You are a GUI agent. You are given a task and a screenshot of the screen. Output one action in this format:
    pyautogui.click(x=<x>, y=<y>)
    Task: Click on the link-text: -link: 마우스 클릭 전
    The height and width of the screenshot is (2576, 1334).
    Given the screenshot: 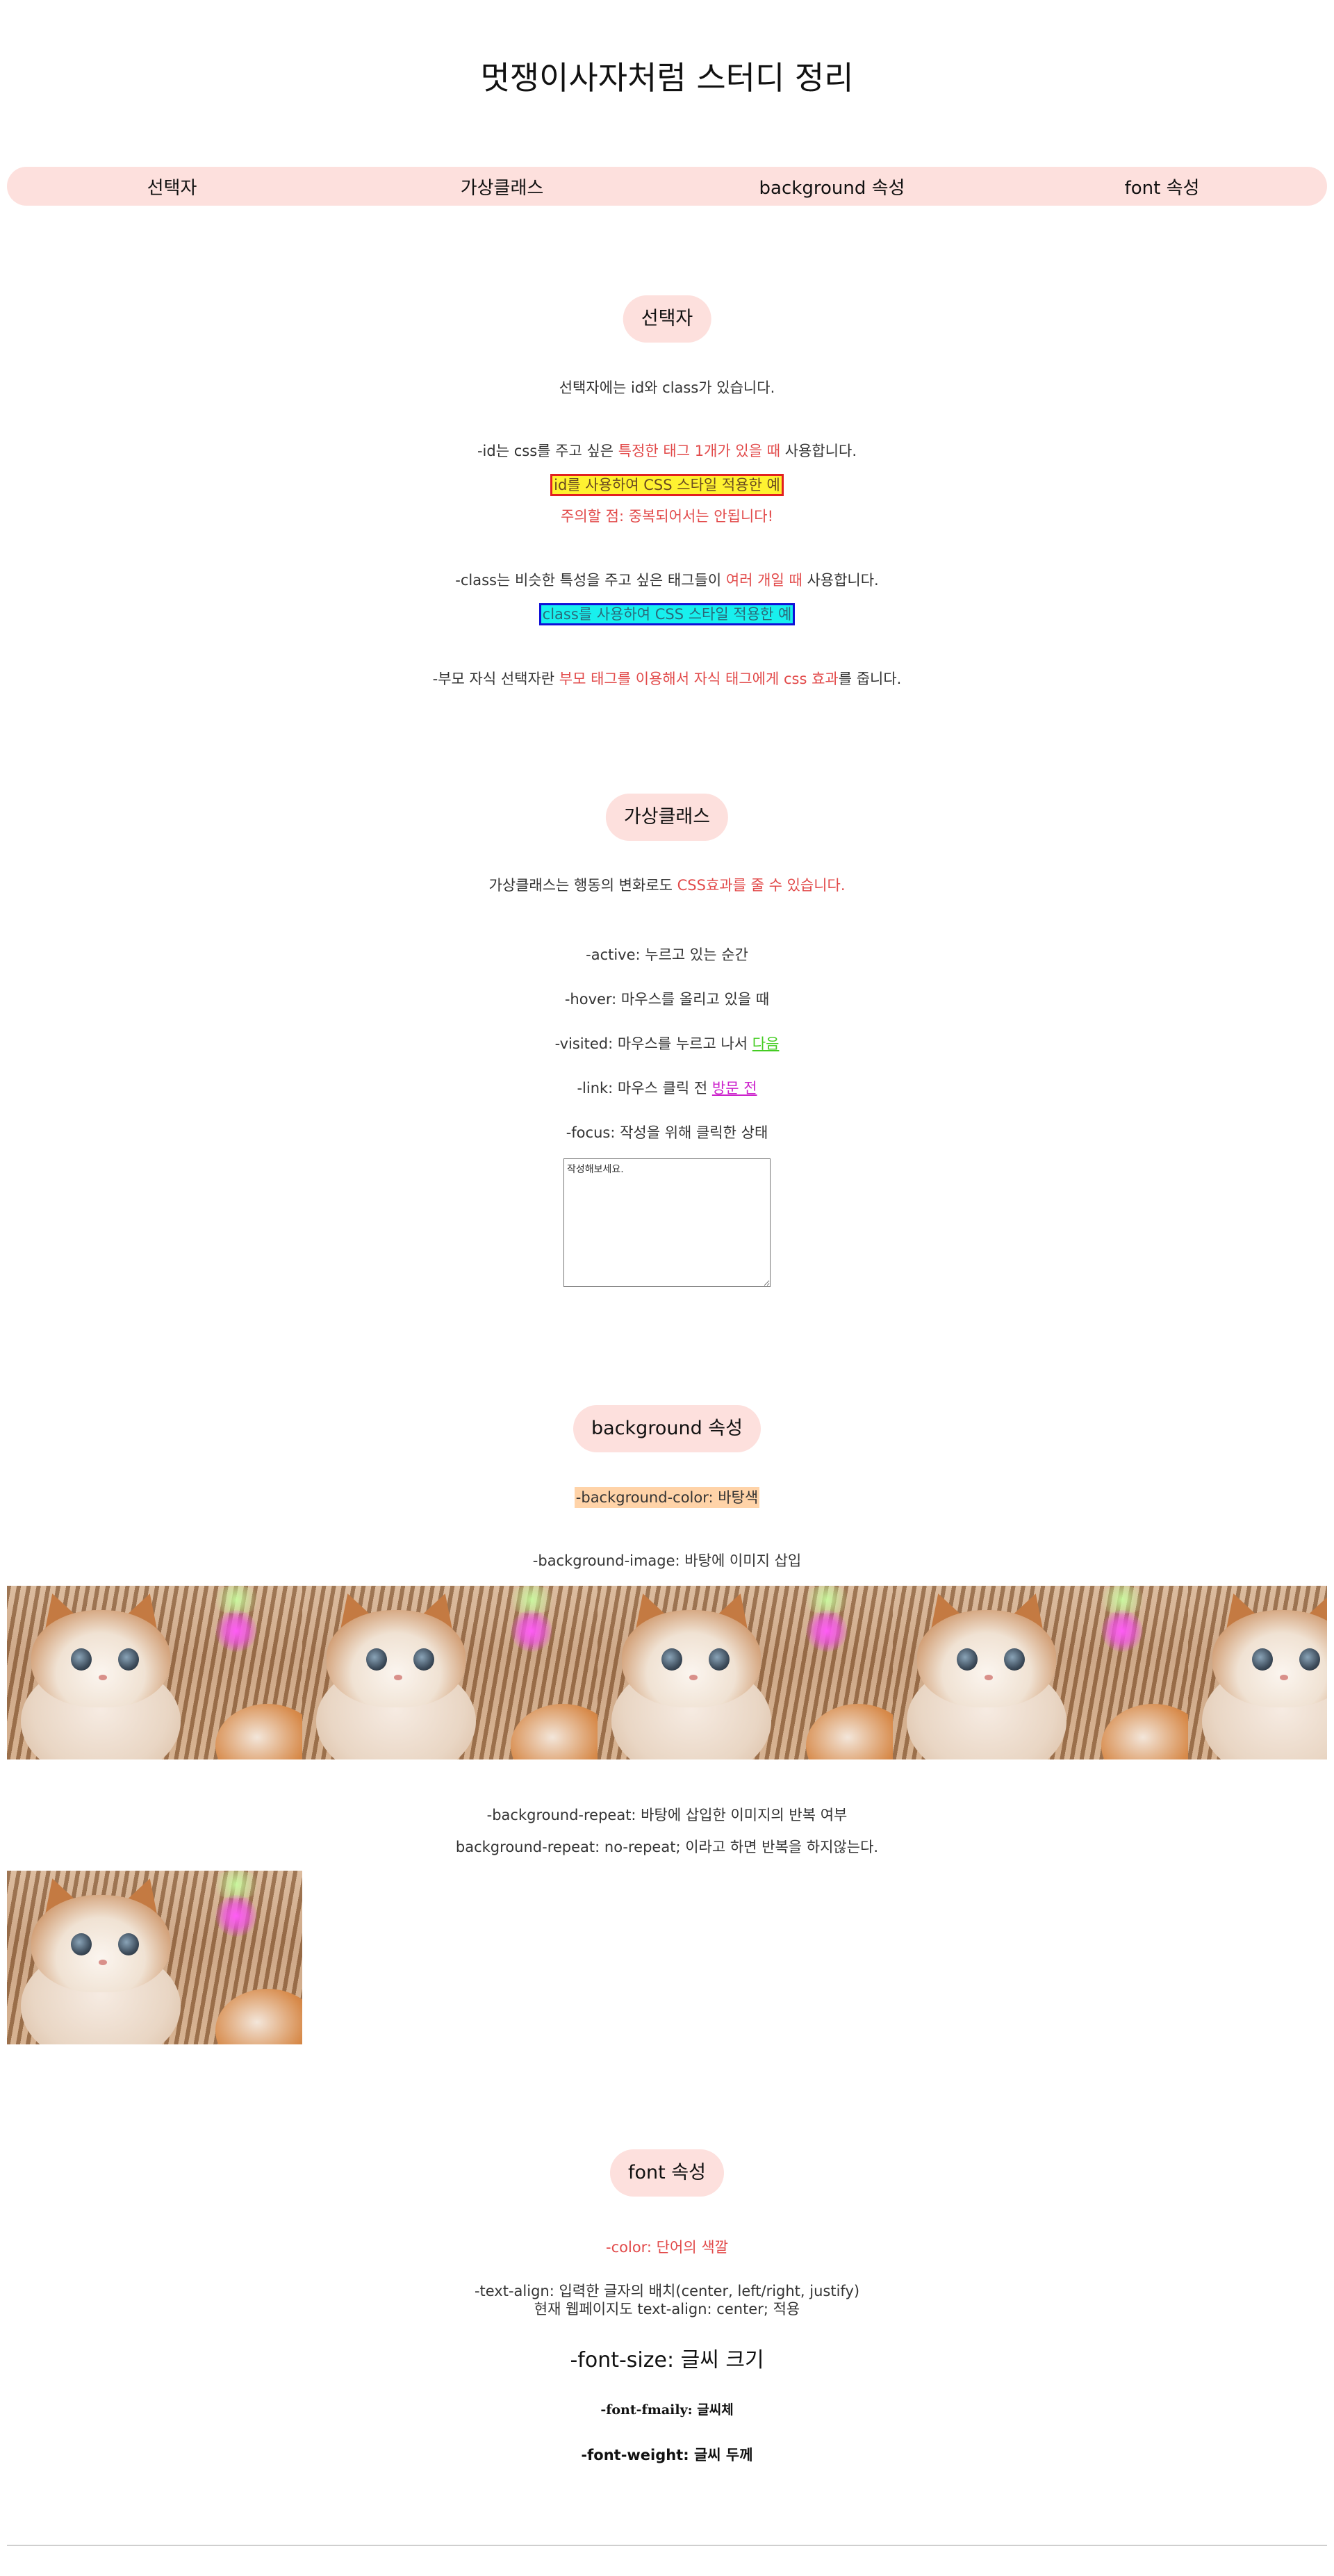 What is the action you would take?
    pyautogui.click(x=645, y=1088)
    